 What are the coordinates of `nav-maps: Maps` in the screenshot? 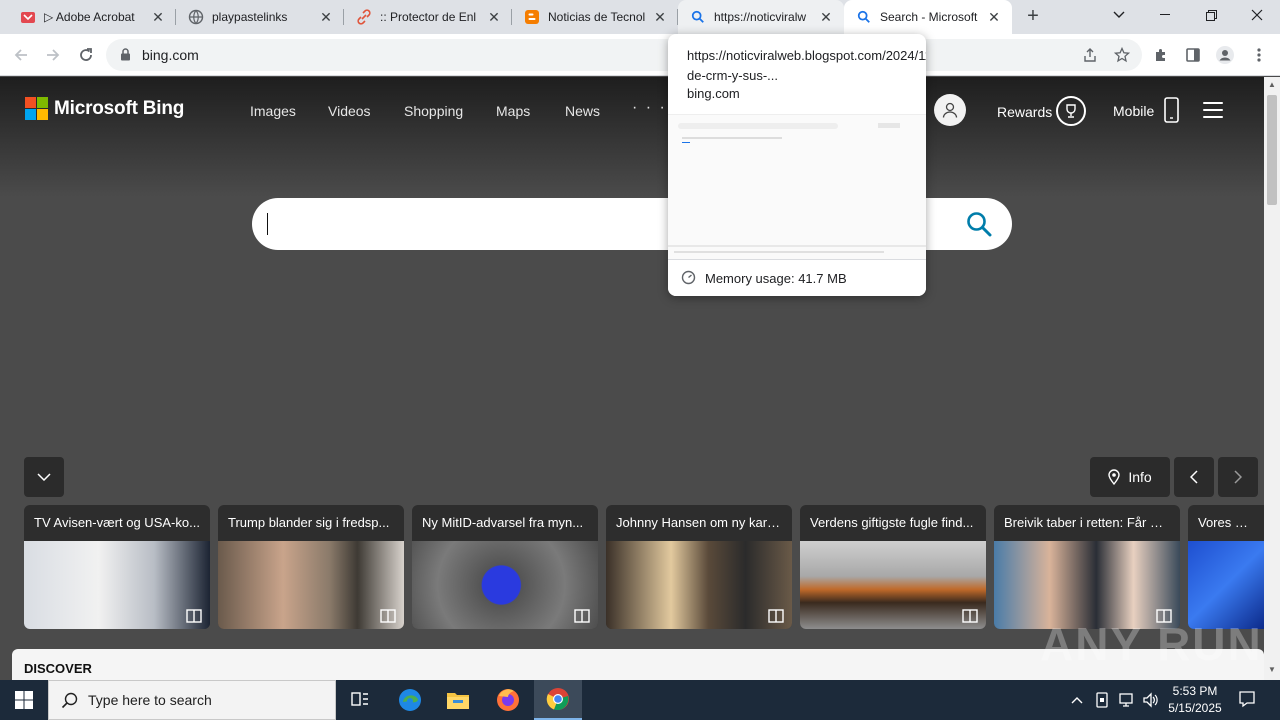 It's located at (513, 111).